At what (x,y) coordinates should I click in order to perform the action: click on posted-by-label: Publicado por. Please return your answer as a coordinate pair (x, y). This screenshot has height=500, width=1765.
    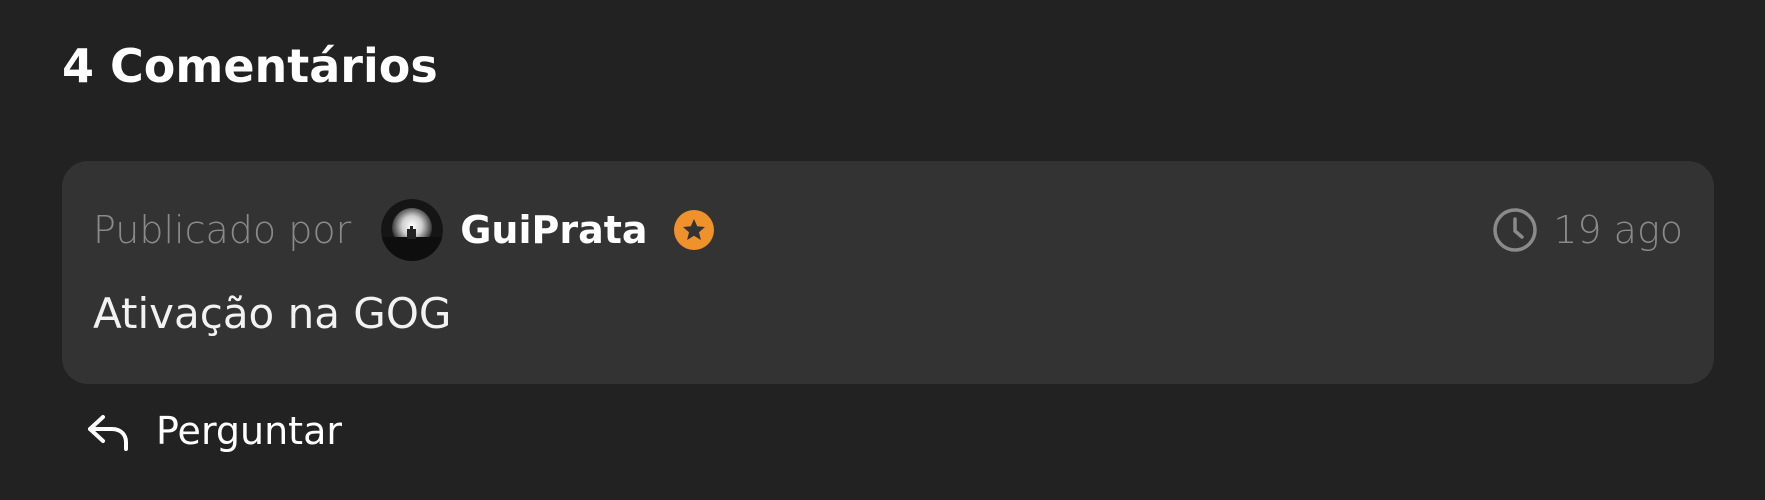
    Looking at the image, I should click on (222, 230).